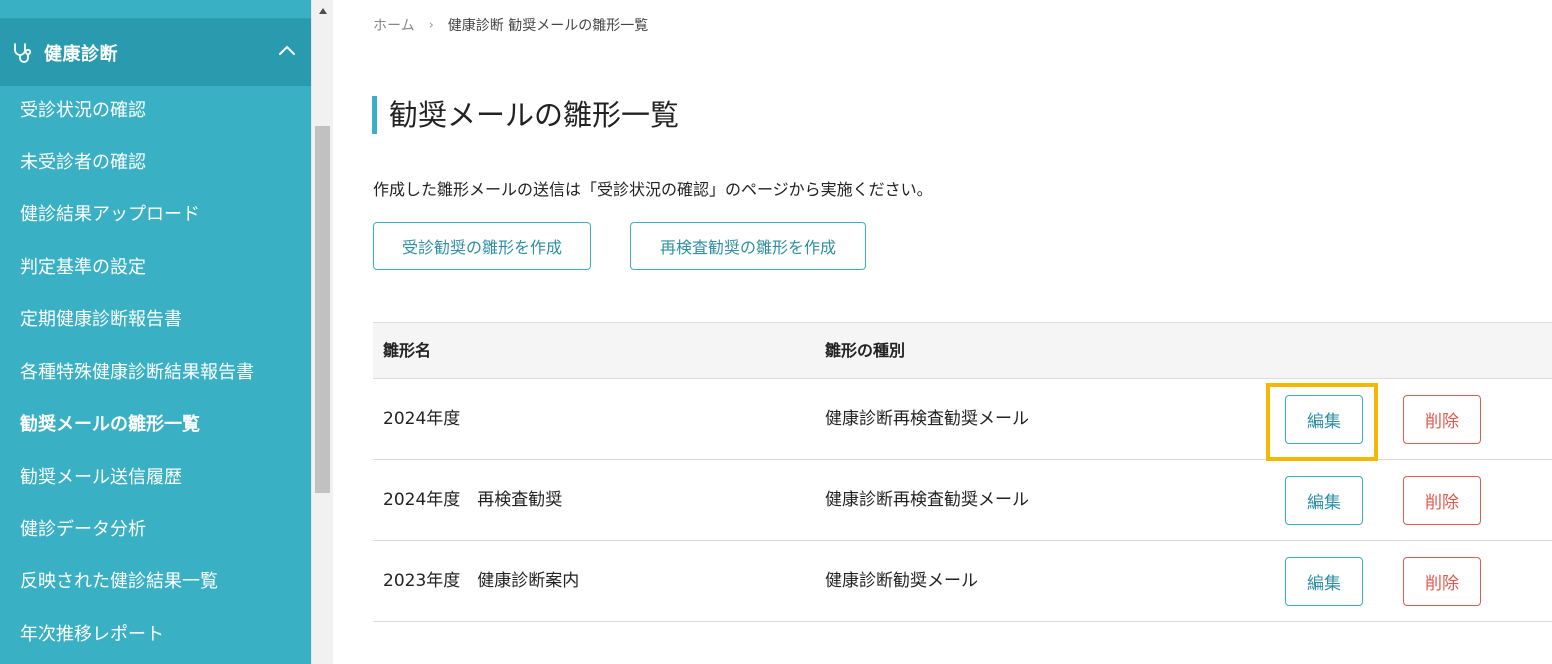  What do you see at coordinates (23, 53) in the screenshot?
I see `stethoscope-icon` at bounding box center [23, 53].